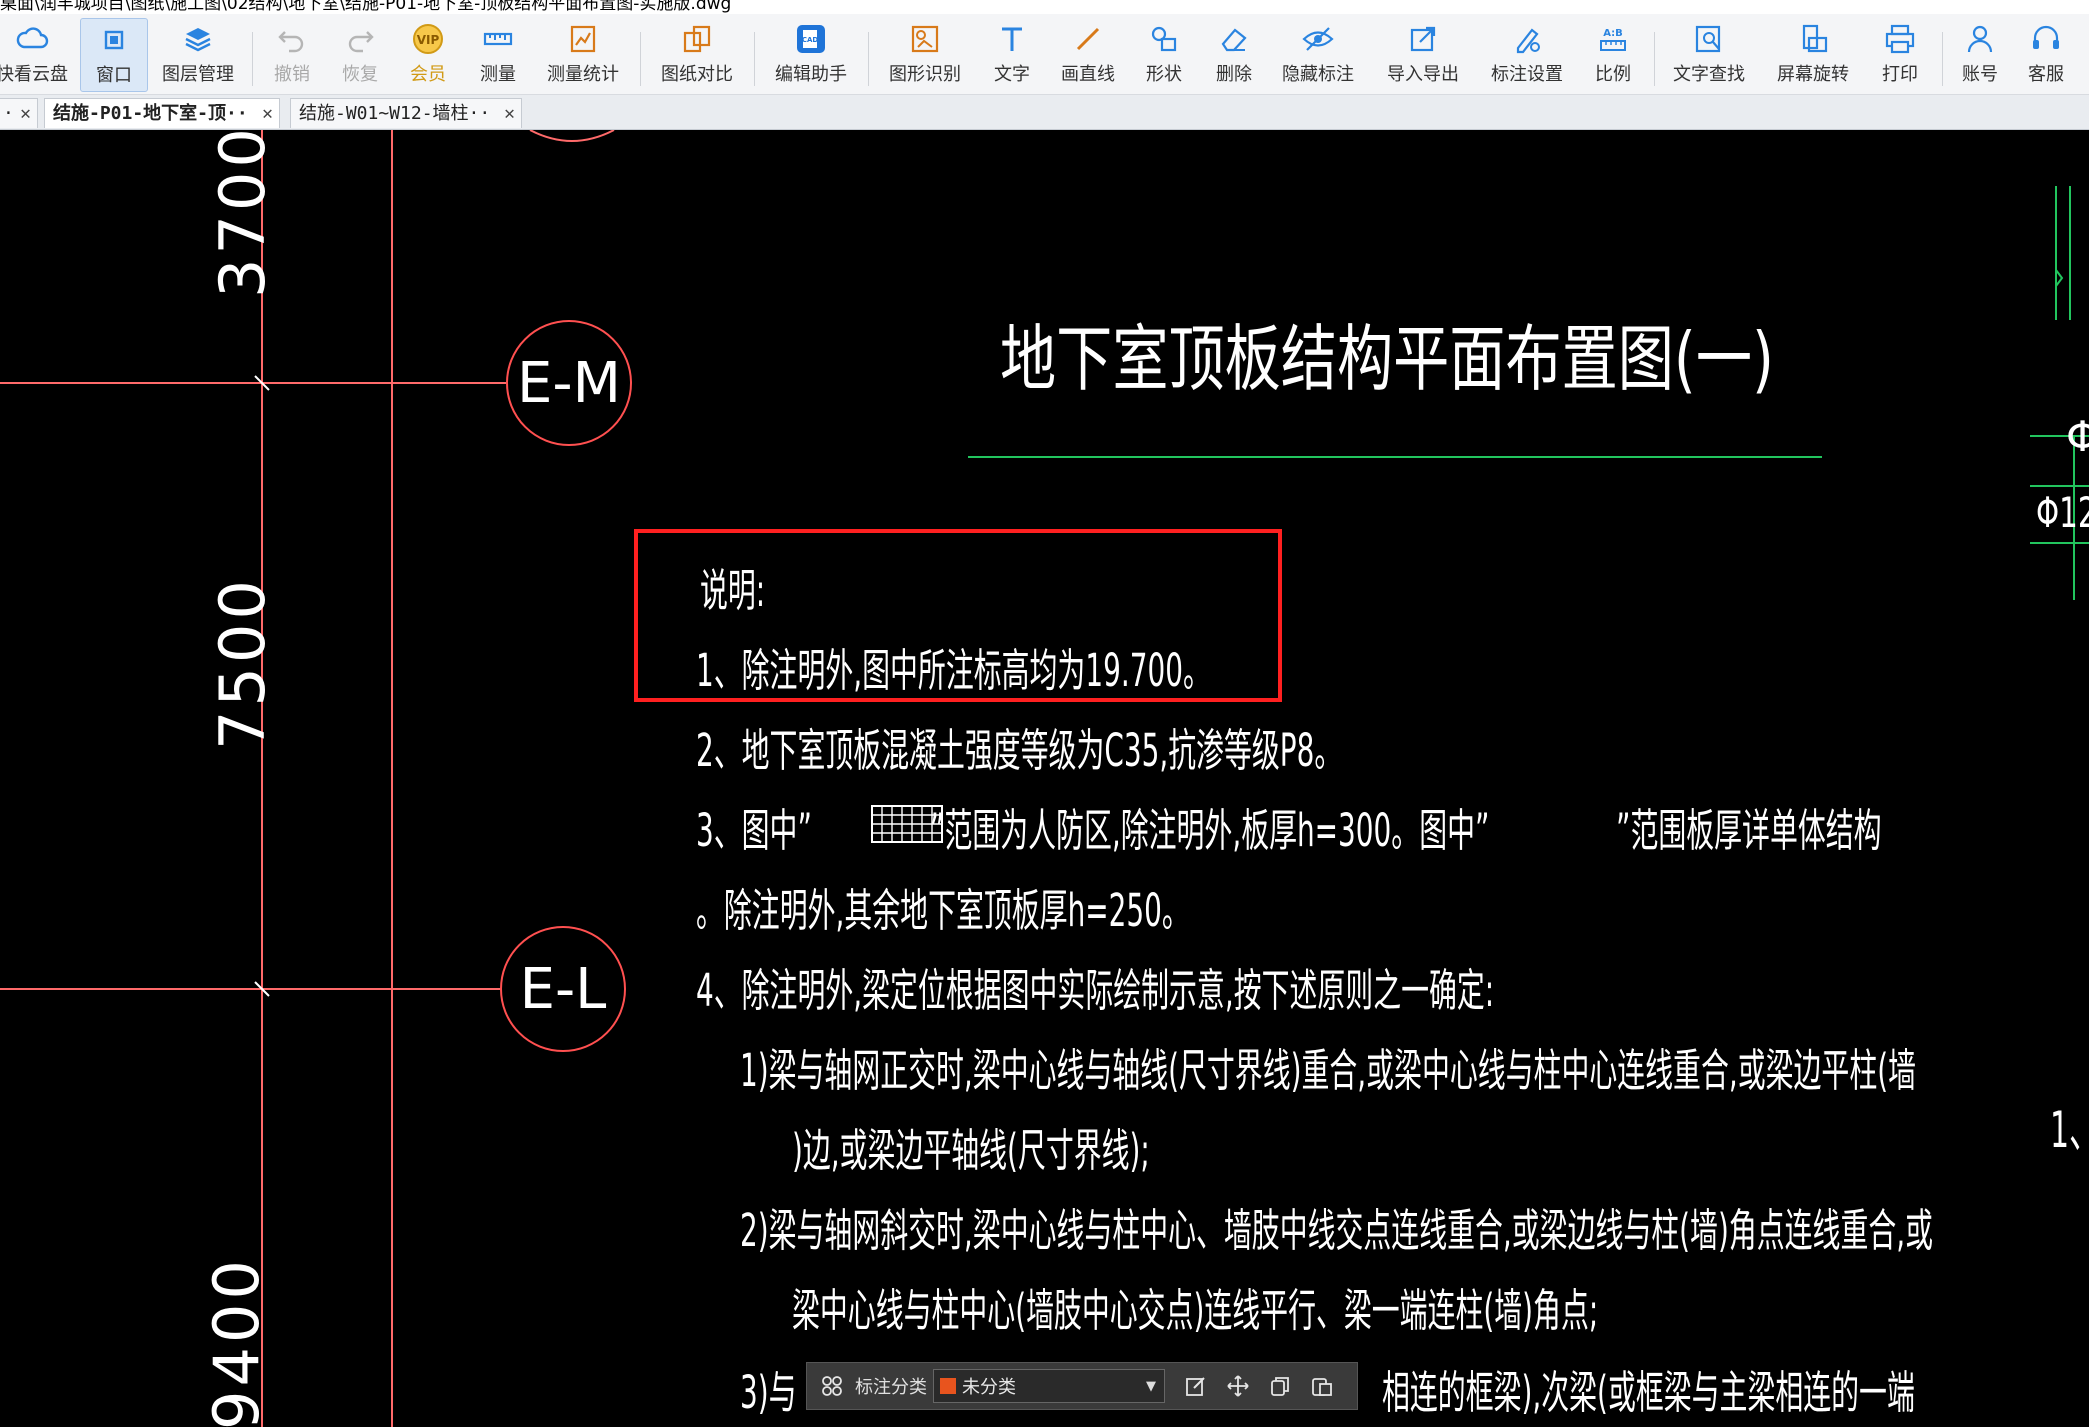 The image size is (2089, 1427). What do you see at coordinates (1387, 359) in the screenshot?
I see `drawing-title: 地下室顶板结构平面布置图(一)` at bounding box center [1387, 359].